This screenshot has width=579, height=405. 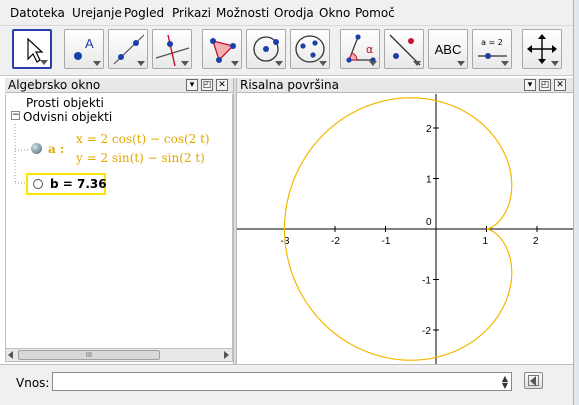 I want to click on menu-datoteka: Datoteka, so click(x=37, y=13).